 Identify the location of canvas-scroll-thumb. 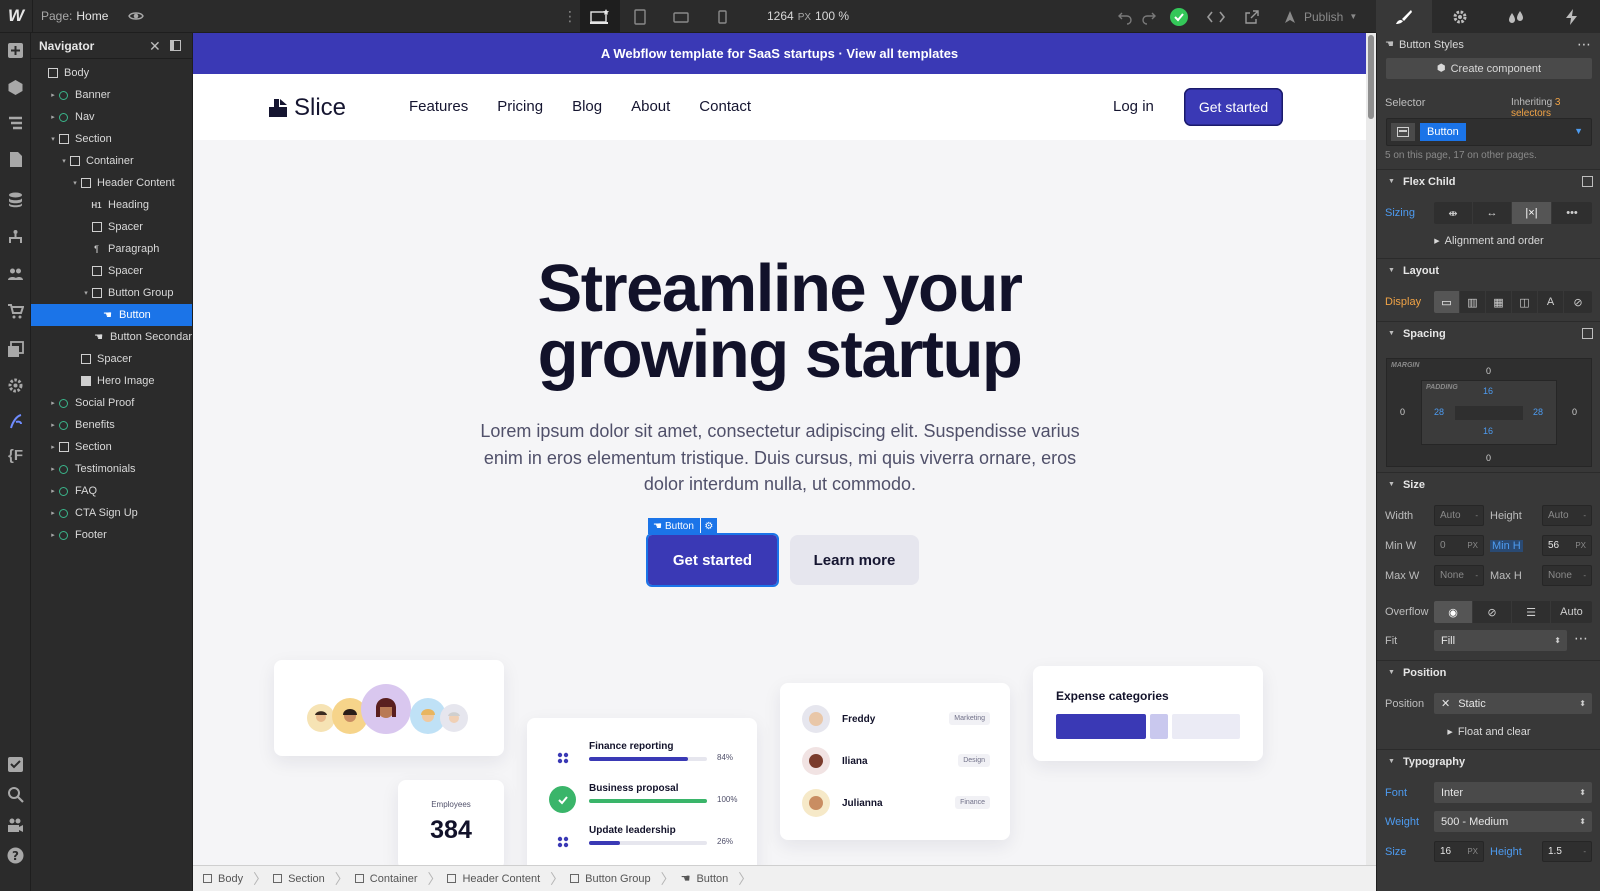
(1371, 77).